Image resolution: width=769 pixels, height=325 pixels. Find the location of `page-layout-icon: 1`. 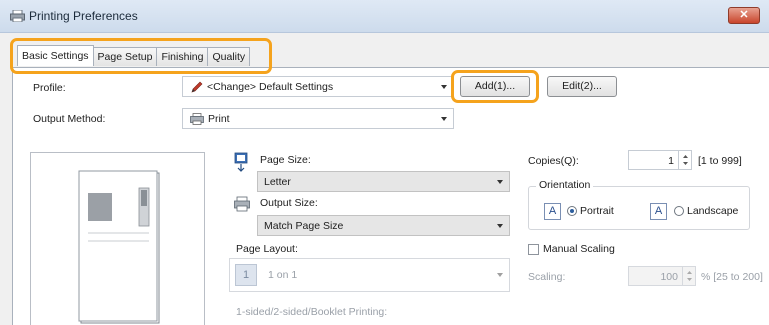

page-layout-icon: 1 is located at coordinates (246, 275).